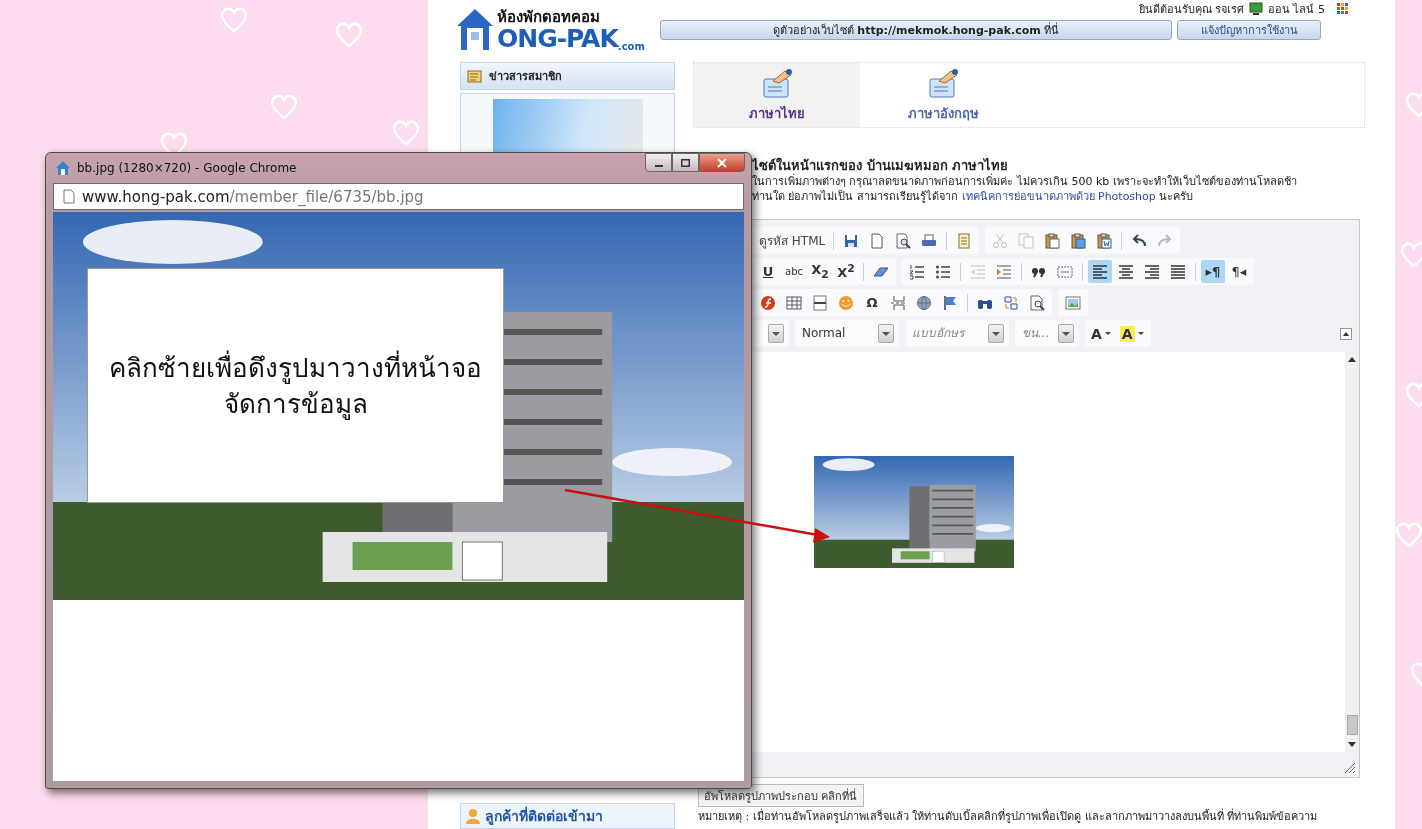  I want to click on outdent-icon, so click(978, 271).